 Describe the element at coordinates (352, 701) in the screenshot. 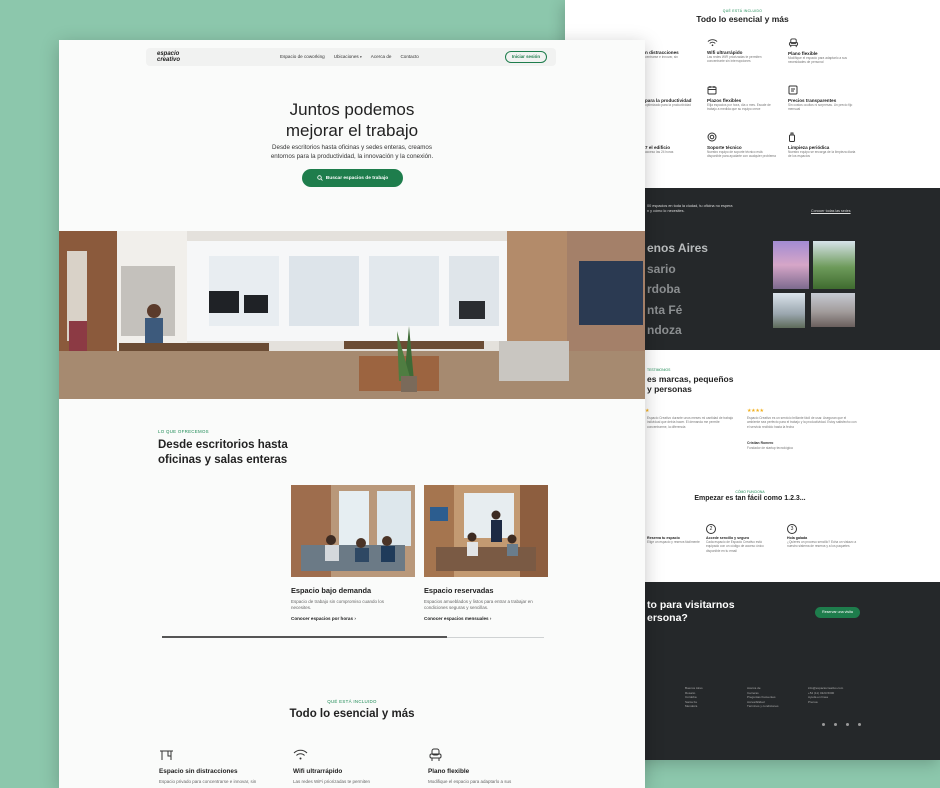

I see `included-eyebrow: QUÉ ESTÁ INCLUIDO` at that location.